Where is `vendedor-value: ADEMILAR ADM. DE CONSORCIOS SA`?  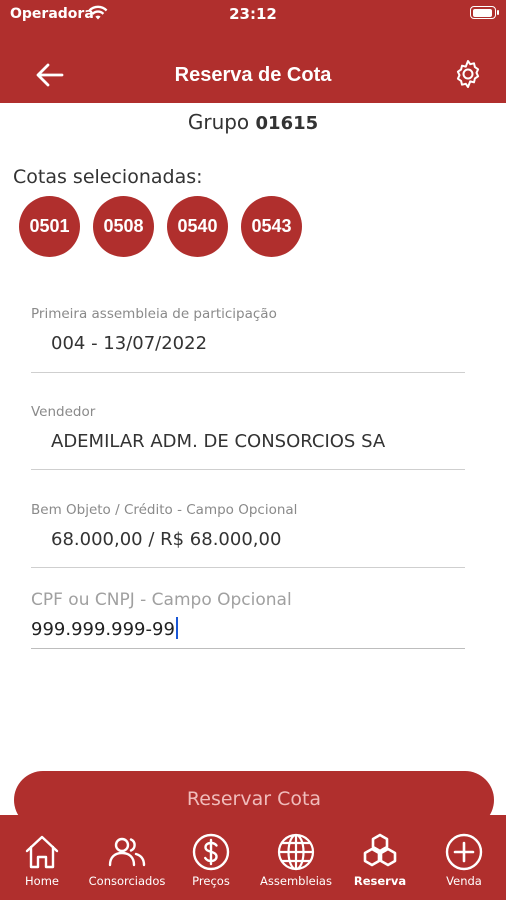 vendedor-value: ADEMILAR ADM. DE CONSORCIOS SA is located at coordinates (218, 441).